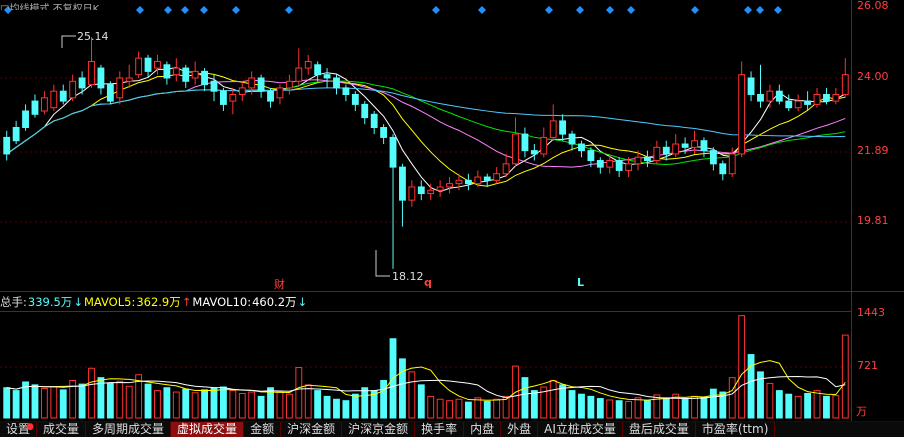  I want to click on mavol5-value: 362.9万, so click(158, 302).